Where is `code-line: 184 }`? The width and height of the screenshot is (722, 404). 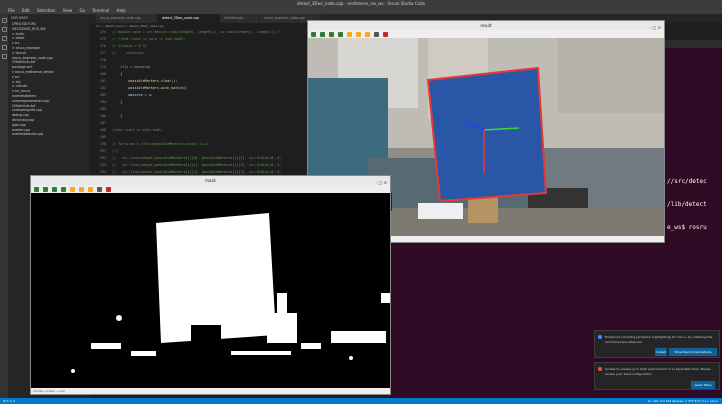
code-line: 184 } is located at coordinates (106, 102).